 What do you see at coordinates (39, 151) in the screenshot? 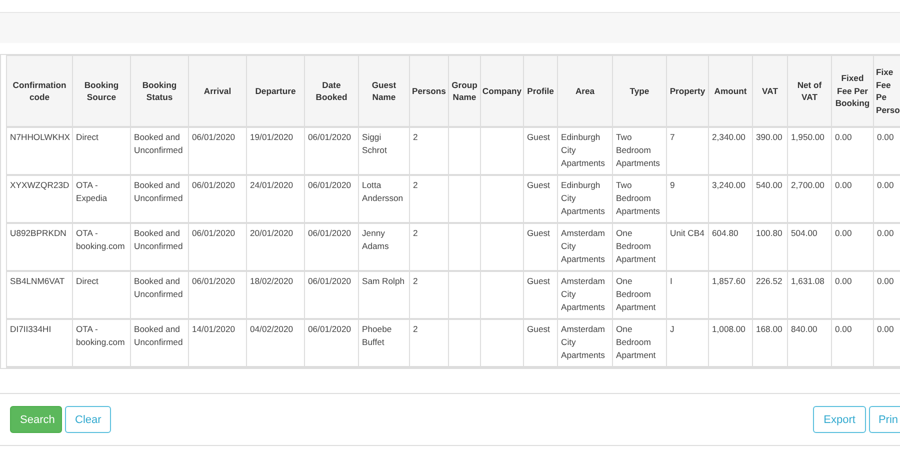
I see `table-cell: N7HHOLWKHX` at bounding box center [39, 151].